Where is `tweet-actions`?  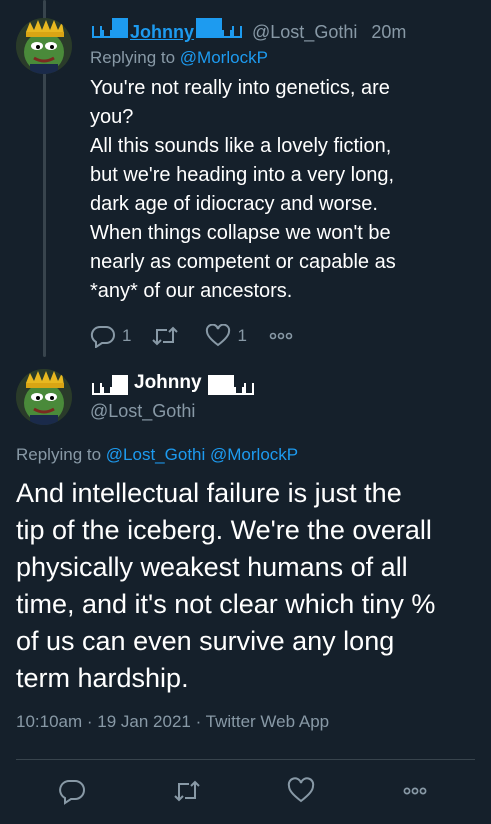
tweet-actions is located at coordinates (245, 791).